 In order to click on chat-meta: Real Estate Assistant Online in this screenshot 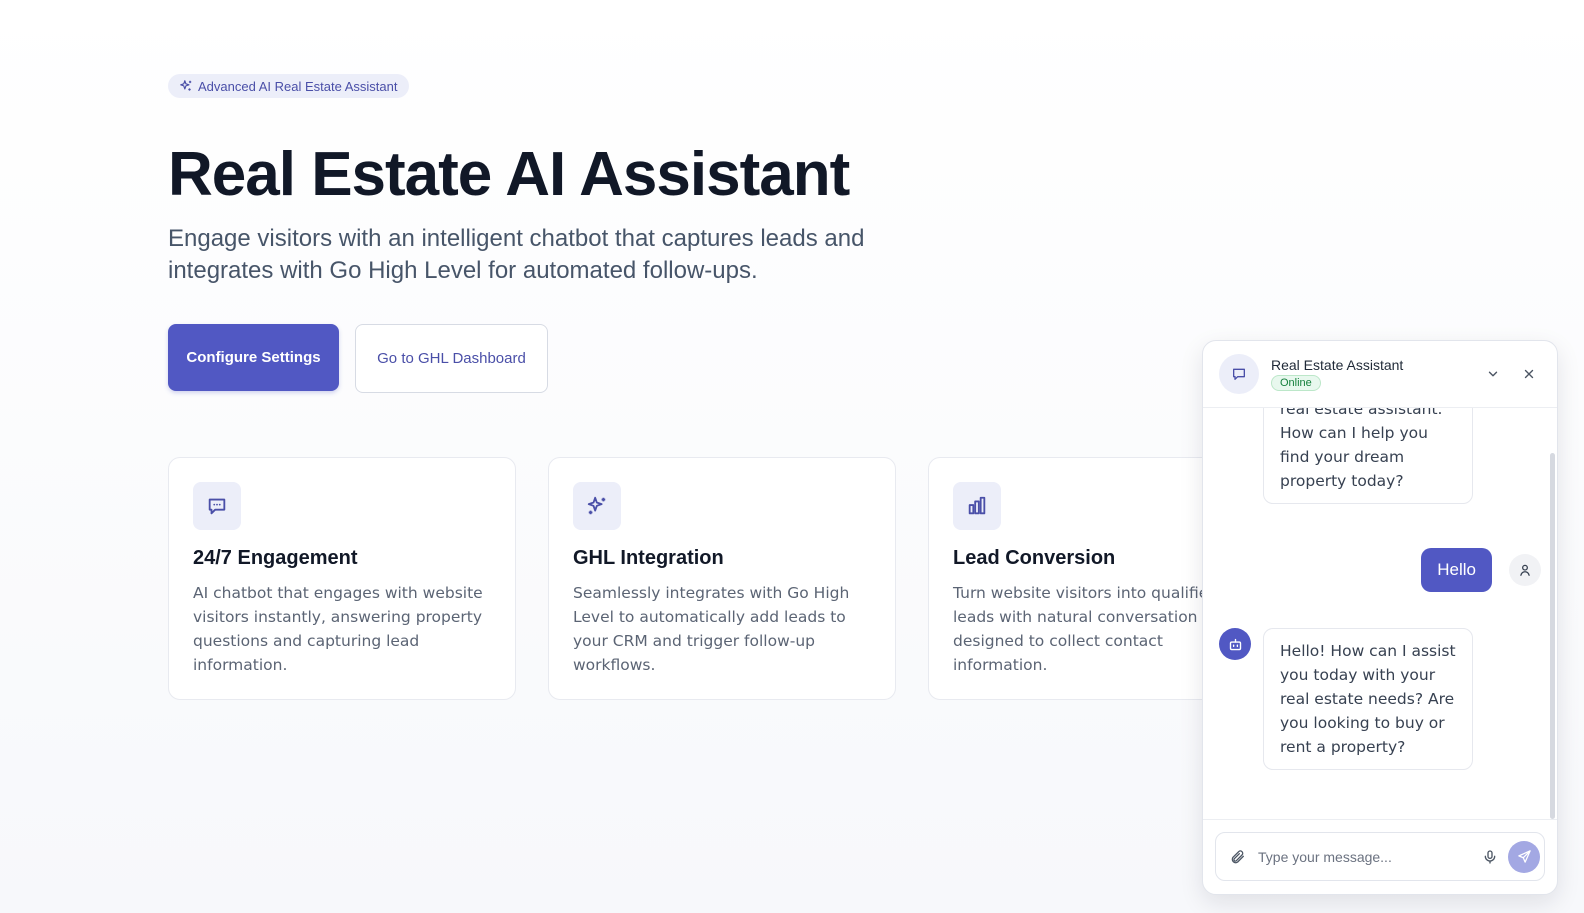, I will do `click(1370, 374)`.